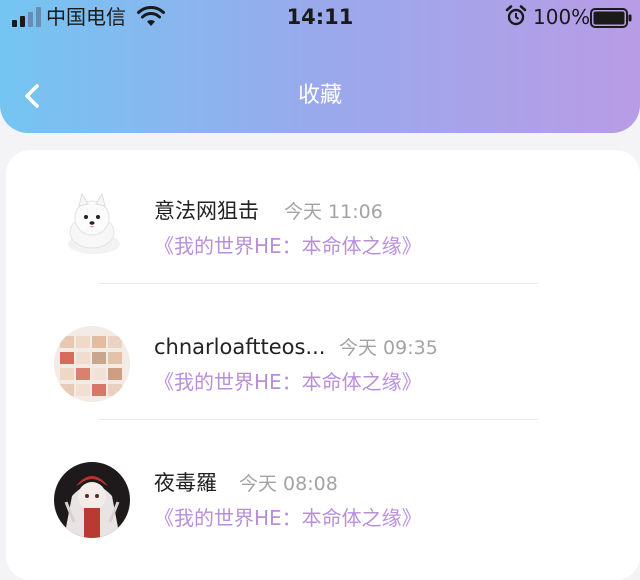 This screenshot has height=580, width=640. Describe the element at coordinates (319, 95) in the screenshot. I see `page-title: 收藏` at that location.